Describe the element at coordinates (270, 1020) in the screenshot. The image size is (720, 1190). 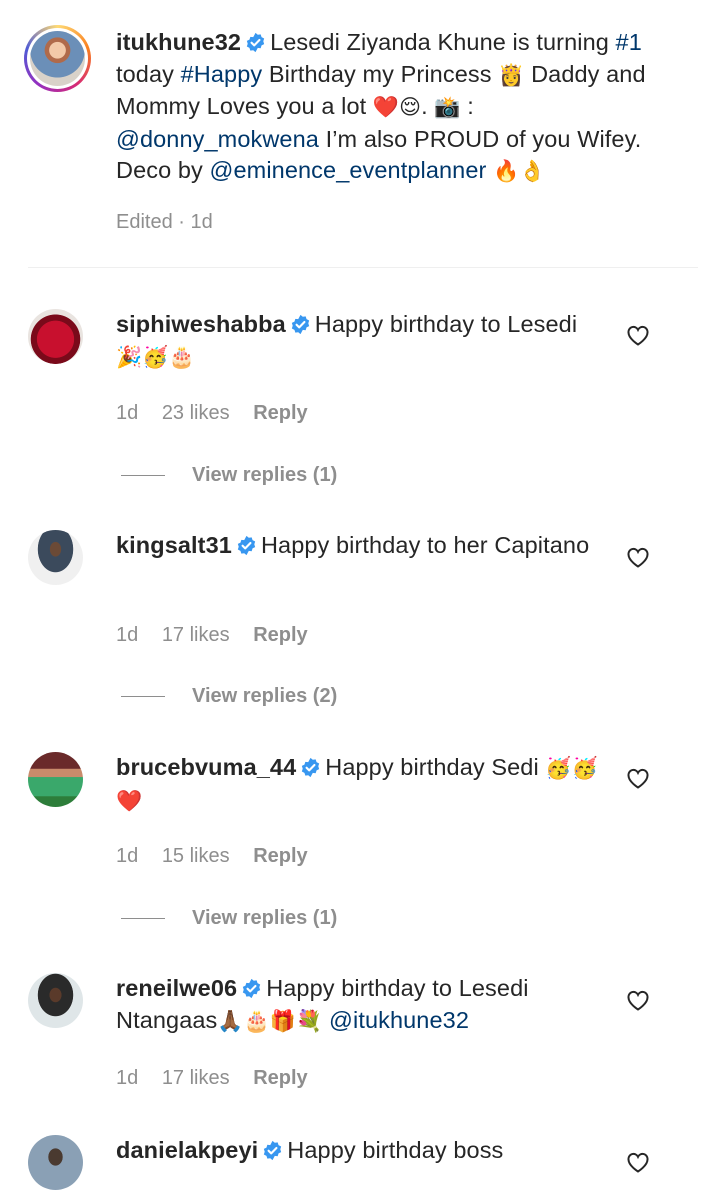
I see `gift-emoji: 🙏🏾🎂🎁💐` at that location.